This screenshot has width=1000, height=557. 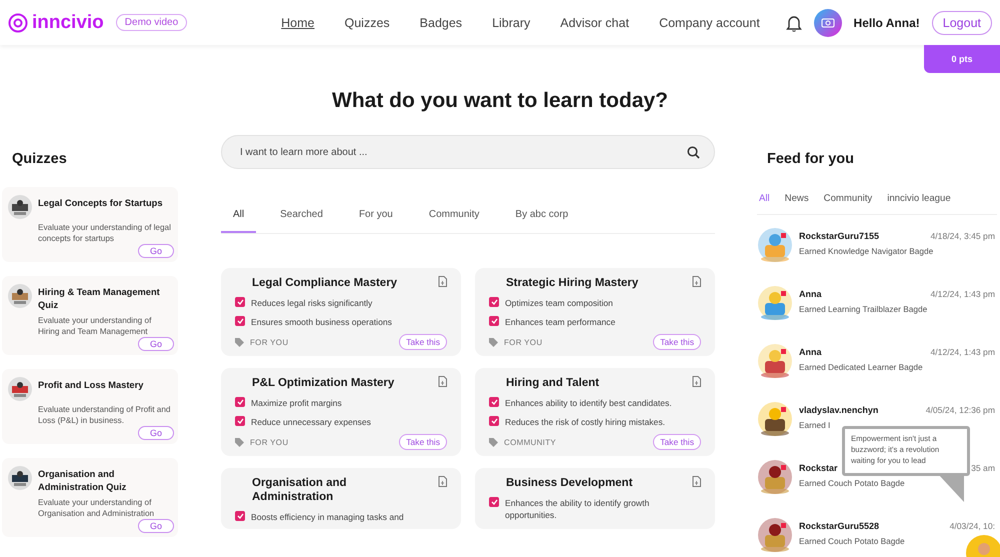 What do you see at coordinates (839, 526) in the screenshot?
I see `feed-username: RockstarGuru5528` at bounding box center [839, 526].